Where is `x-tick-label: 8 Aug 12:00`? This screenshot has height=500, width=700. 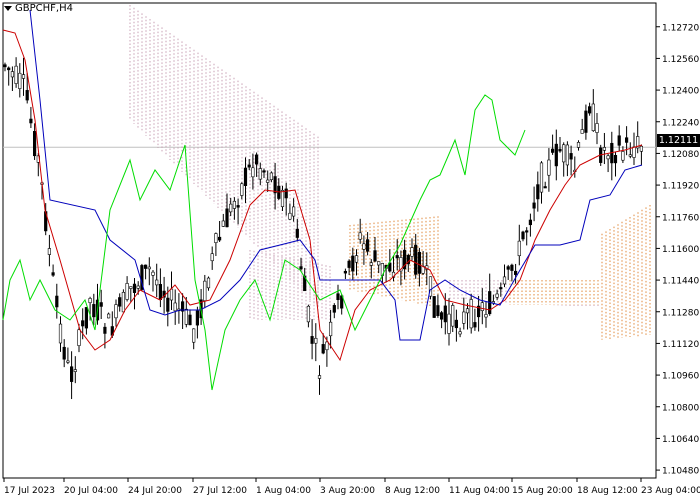 x-tick-label: 8 Aug 12:00 is located at coordinates (412, 491).